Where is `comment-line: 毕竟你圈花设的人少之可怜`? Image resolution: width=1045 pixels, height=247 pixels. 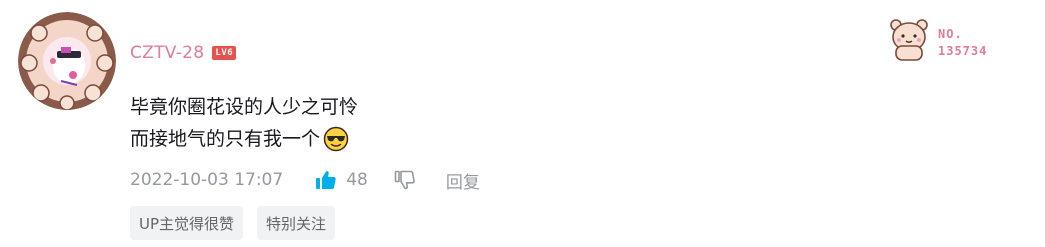
comment-line: 毕竟你圈花设的人少之可怜 is located at coordinates (244, 107).